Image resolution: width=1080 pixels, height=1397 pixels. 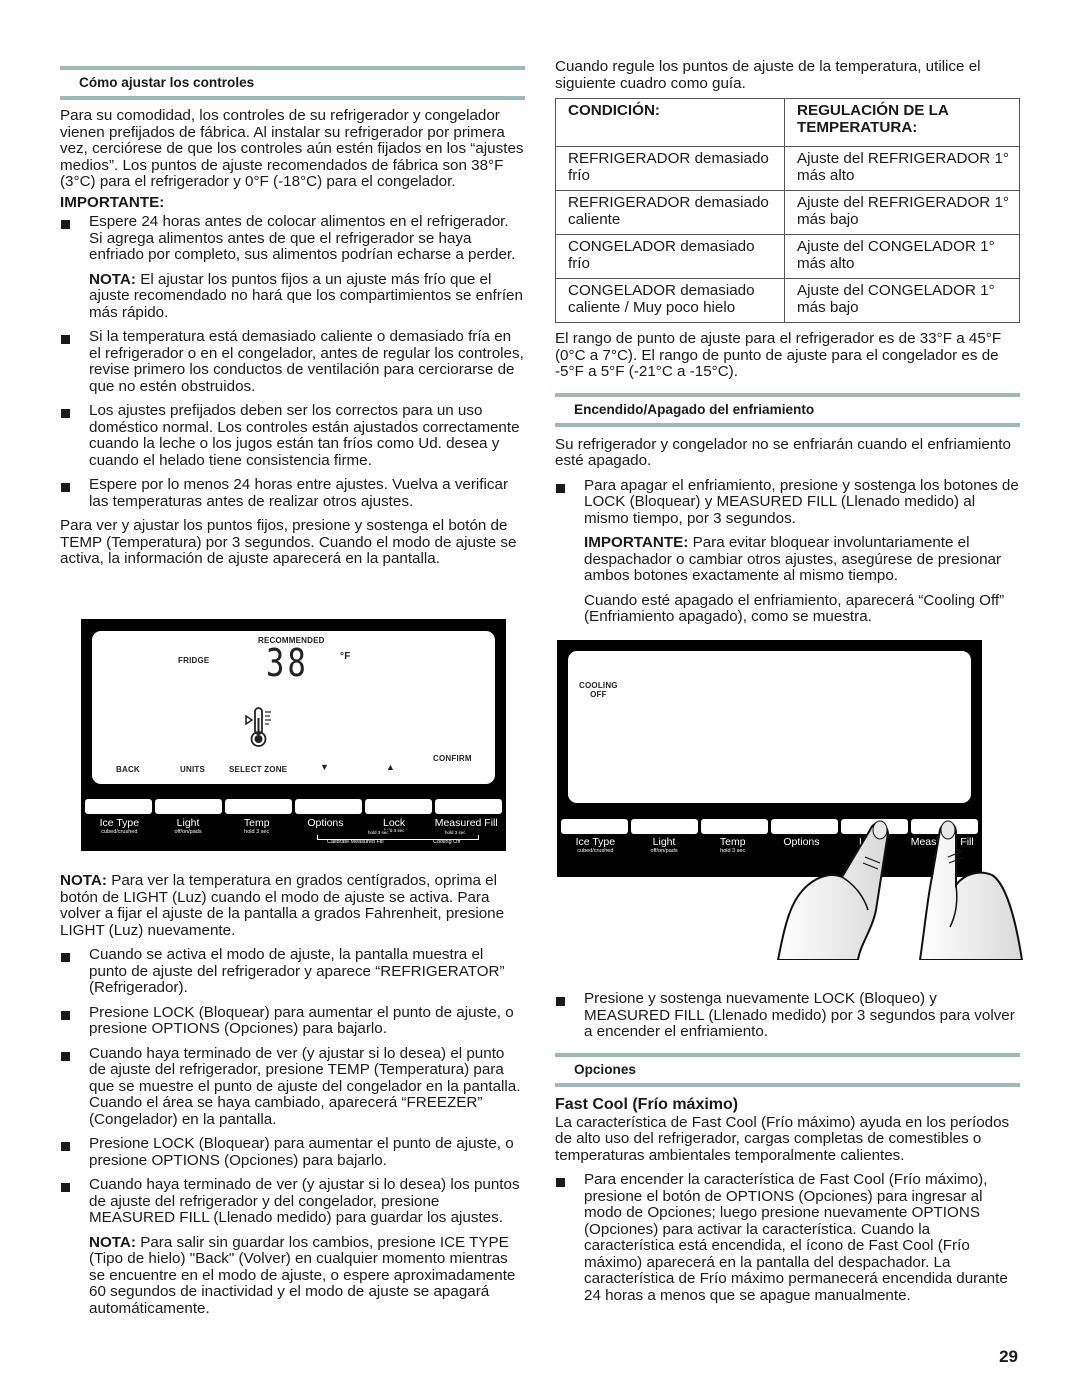 I want to click on combo-hold-a: hold 3 sec, so click(x=378, y=832).